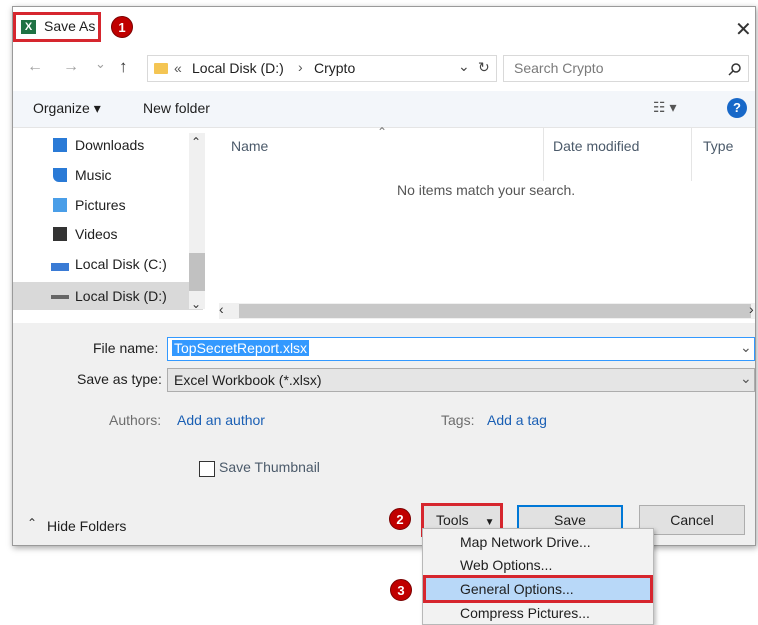  I want to click on sidebar-item-label: Local Disk (D:), so click(121, 296).